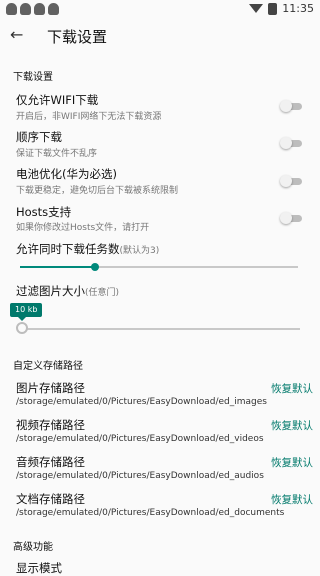 The height and width of the screenshot is (576, 320). Describe the element at coordinates (291, 106) in the screenshot. I see `wifi-only-switch` at that location.